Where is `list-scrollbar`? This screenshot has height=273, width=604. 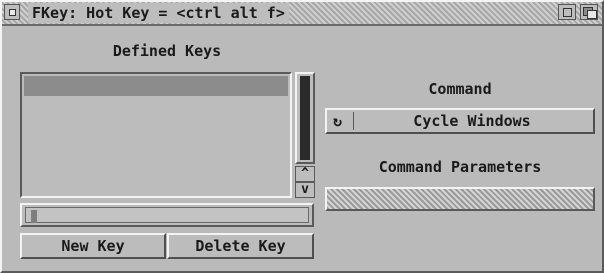
list-scrollbar is located at coordinates (305, 118).